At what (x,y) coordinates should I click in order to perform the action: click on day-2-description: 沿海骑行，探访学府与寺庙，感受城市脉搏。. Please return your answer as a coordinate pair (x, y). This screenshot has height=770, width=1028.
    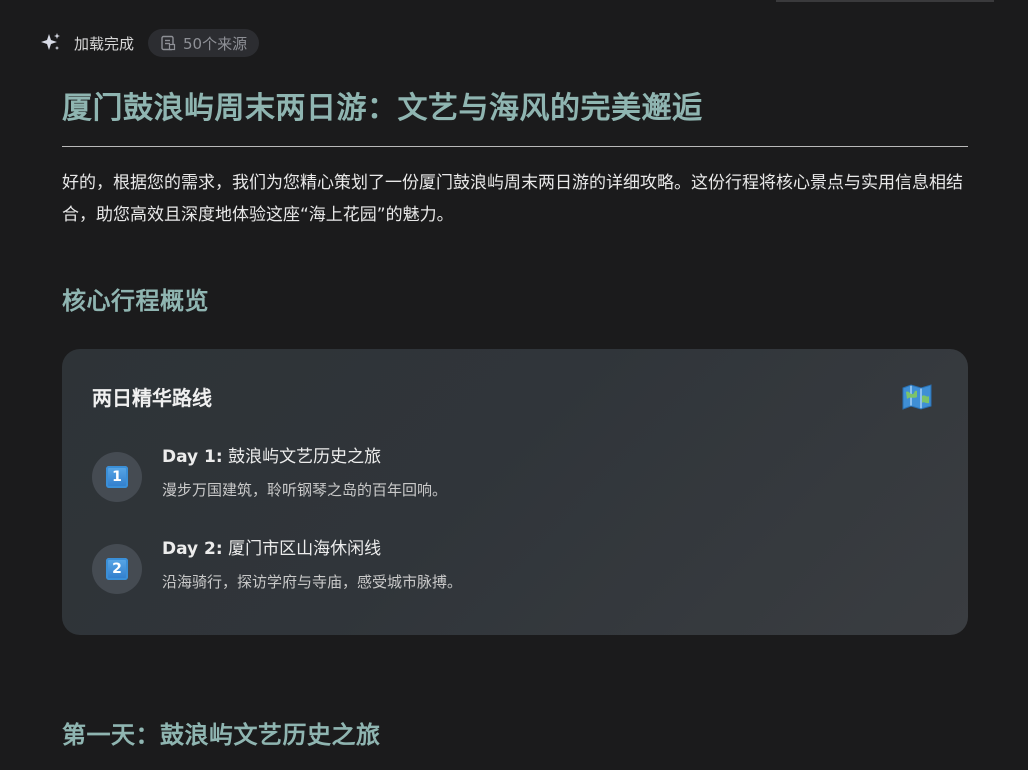
    Looking at the image, I should click on (312, 582).